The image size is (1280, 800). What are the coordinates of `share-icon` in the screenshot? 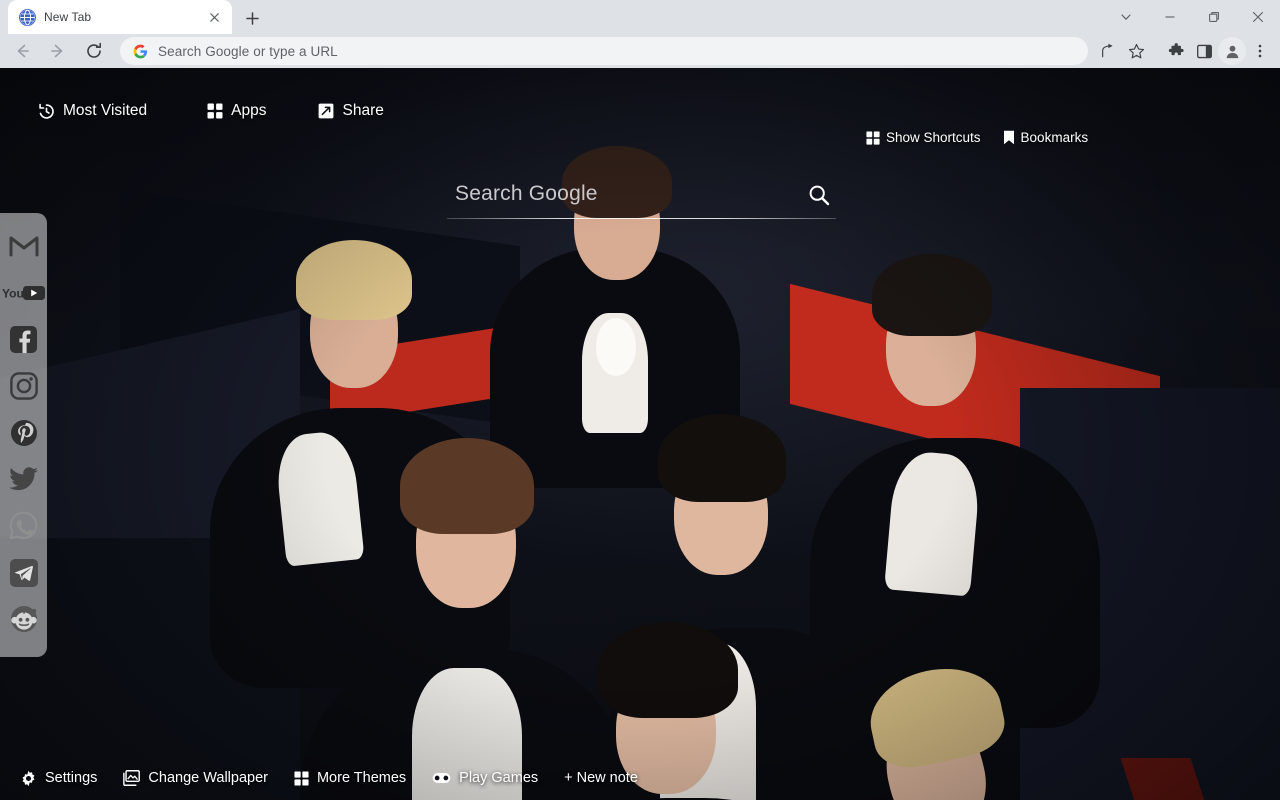 It's located at (1108, 51).